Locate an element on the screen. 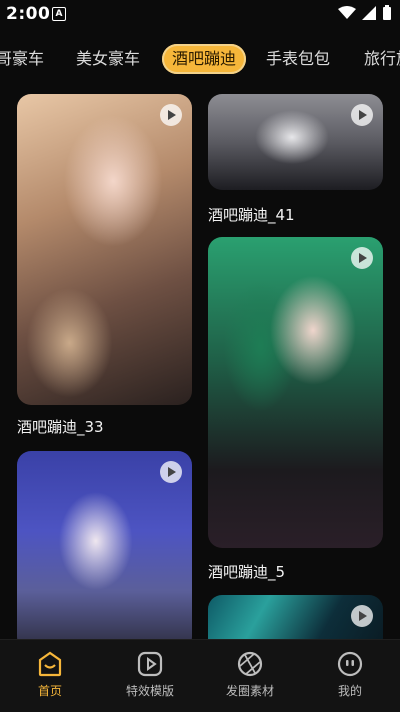 Image resolution: width=400 pixels, height=712 pixels. nav-label: 特效模版 is located at coordinates (149, 691).